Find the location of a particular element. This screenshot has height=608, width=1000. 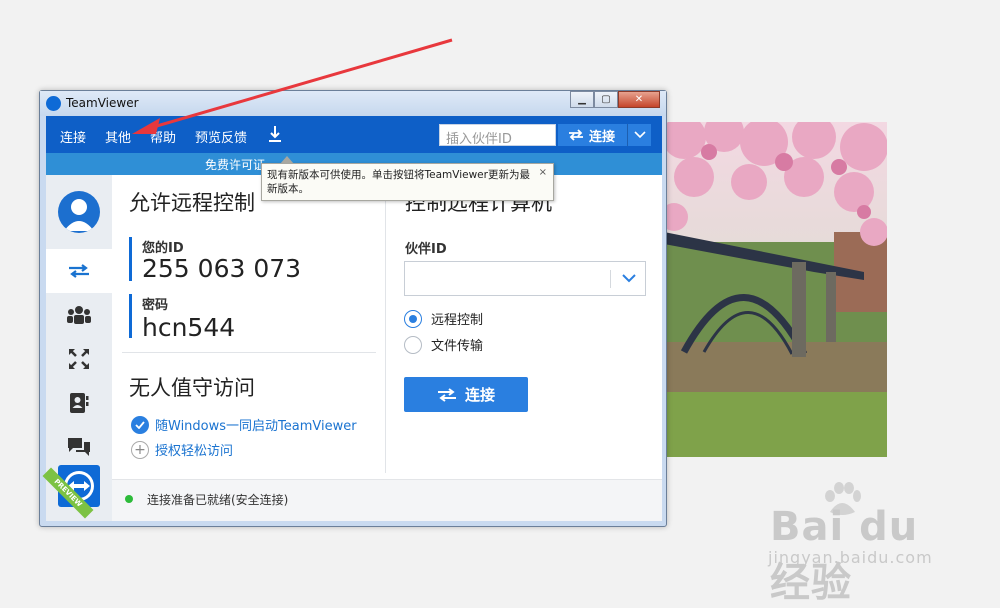

grant-easy-access-option: + 授权轻松访问 is located at coordinates (182, 449).